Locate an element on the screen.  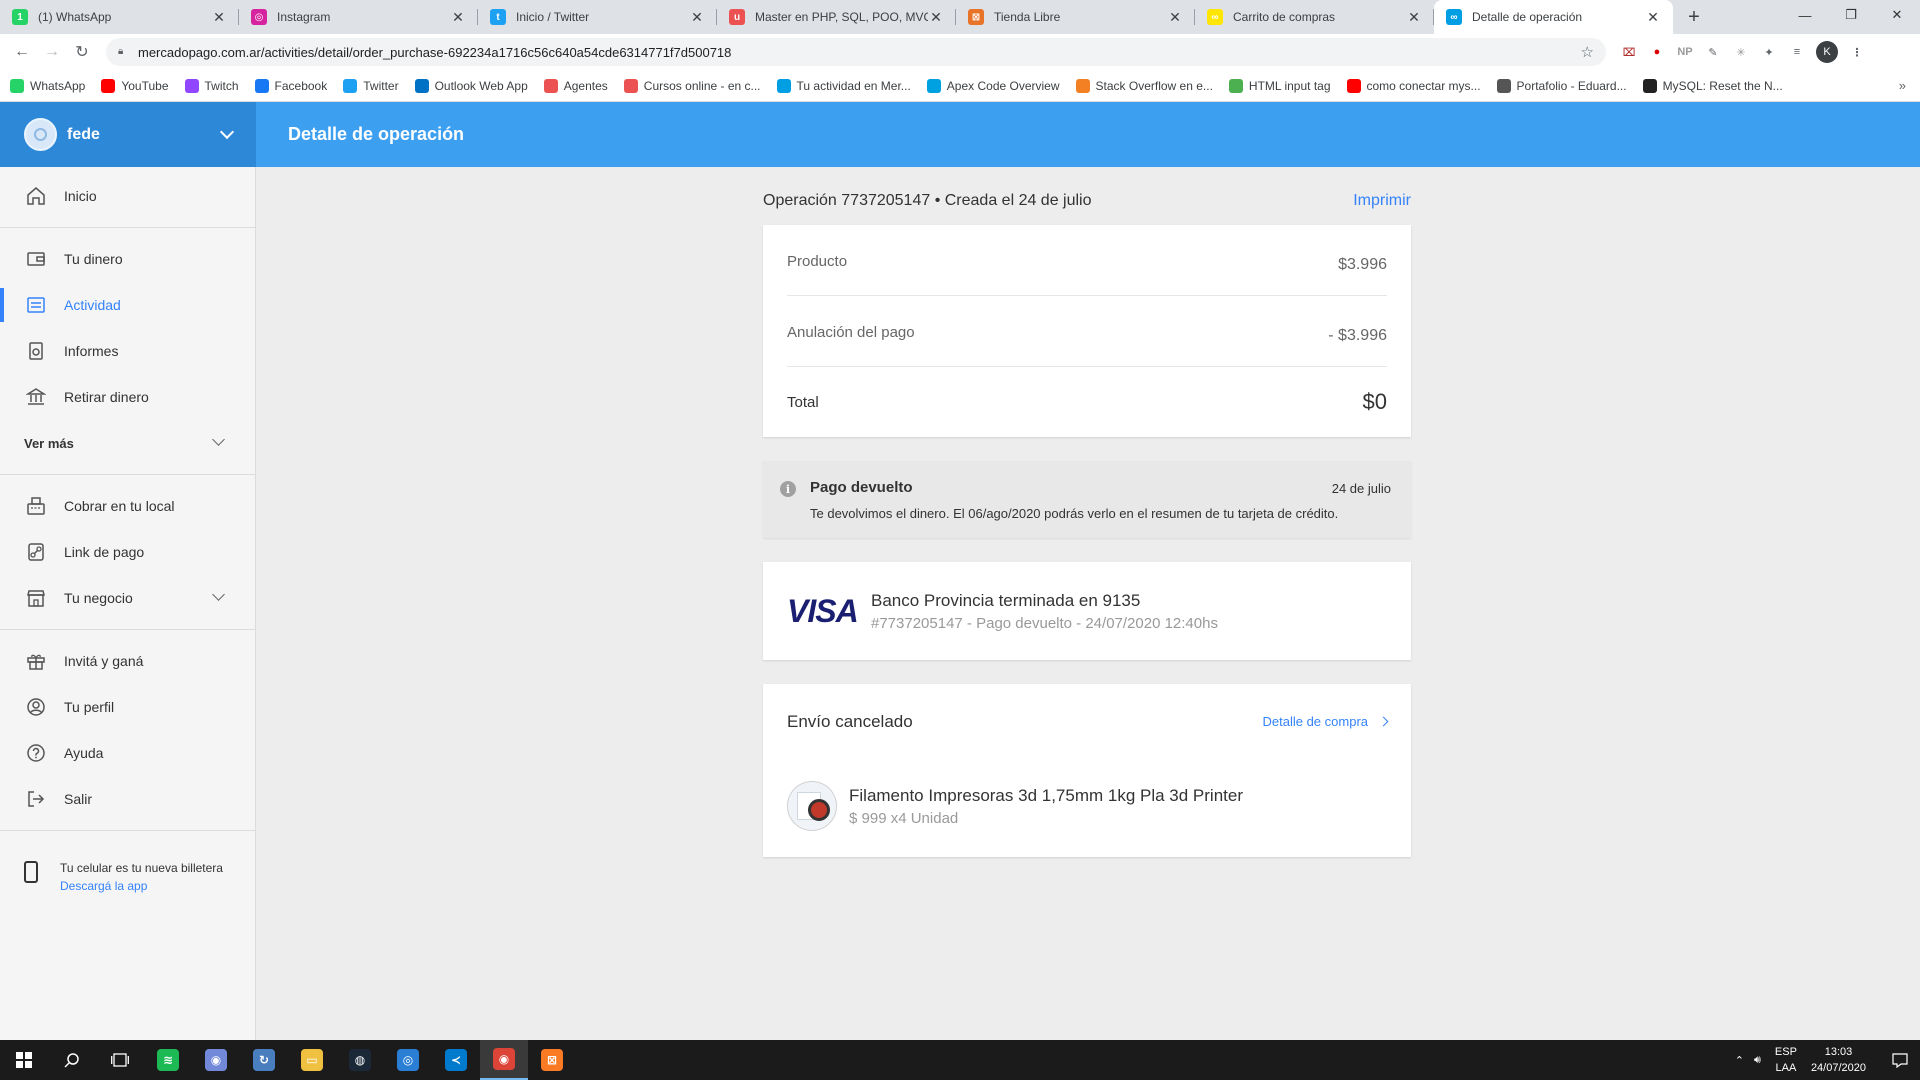
bookmark-item: HTML input tag is located at coordinates (1279, 85).